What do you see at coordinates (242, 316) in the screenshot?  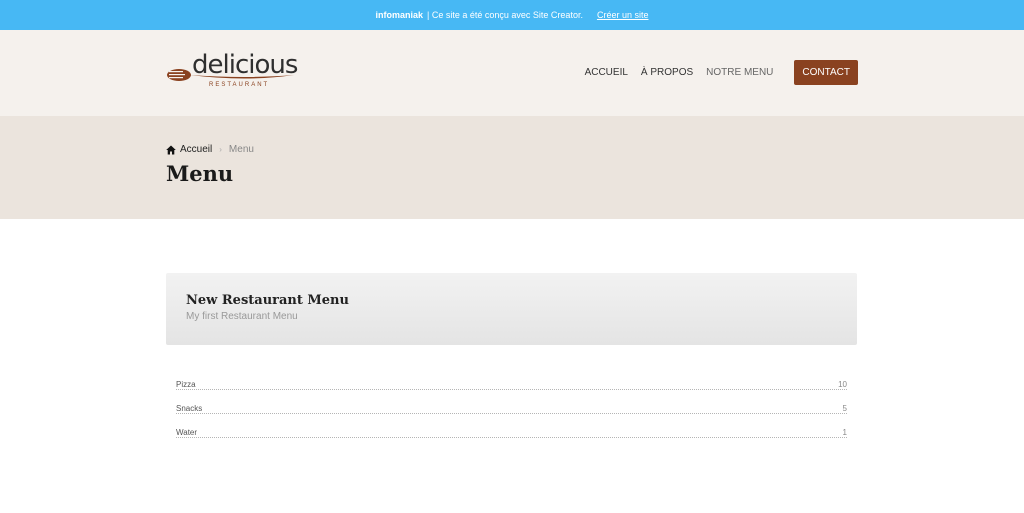 I see `menu-subtitle: My first Restaurant Menu` at bounding box center [242, 316].